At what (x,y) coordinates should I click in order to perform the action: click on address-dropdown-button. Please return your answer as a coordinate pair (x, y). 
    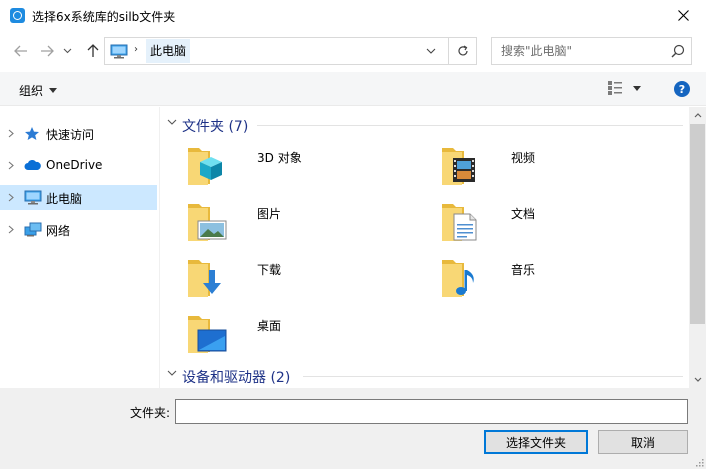
    Looking at the image, I should click on (431, 51).